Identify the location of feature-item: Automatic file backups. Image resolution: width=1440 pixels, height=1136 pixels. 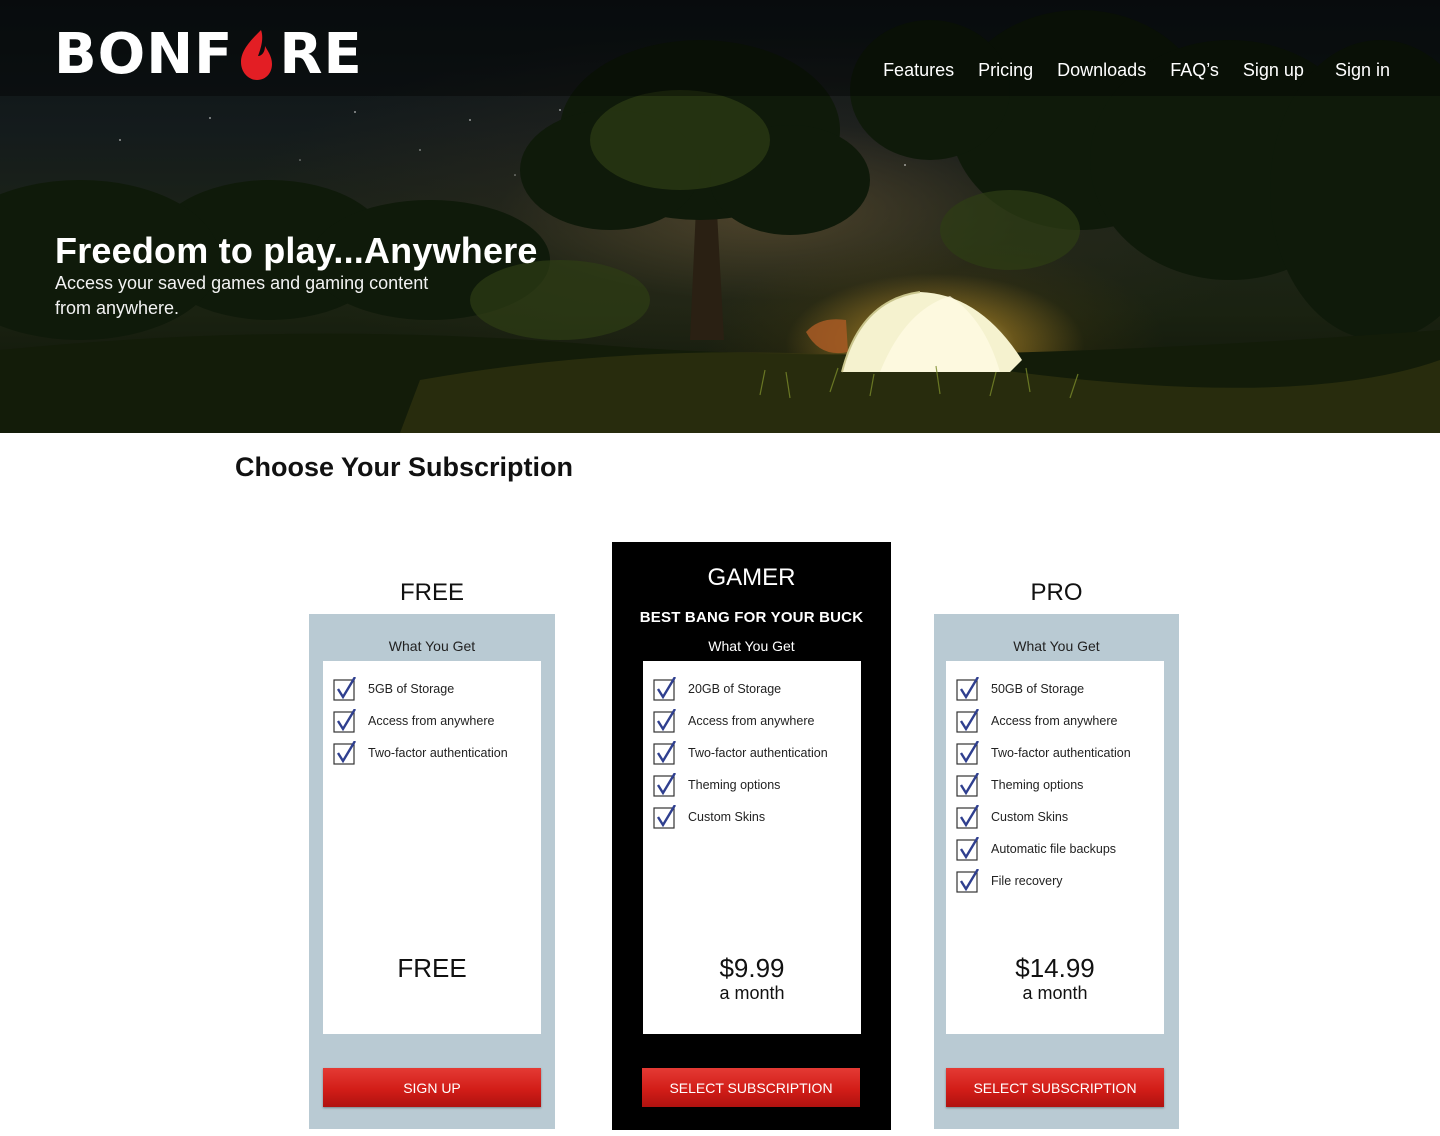
(1036, 849).